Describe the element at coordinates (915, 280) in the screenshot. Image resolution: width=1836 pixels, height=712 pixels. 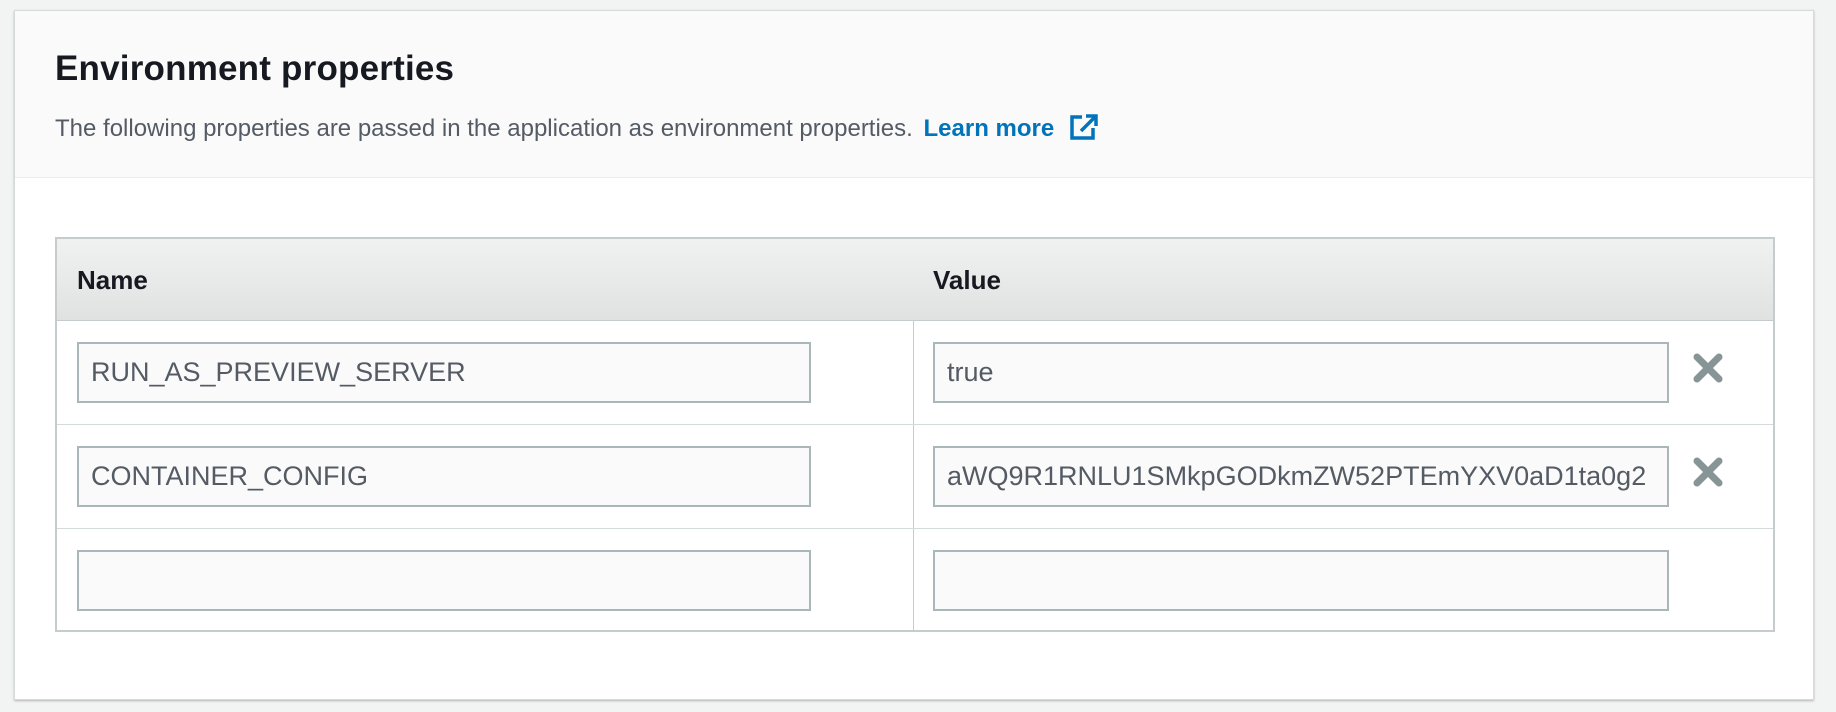
I see `table-header: Name Value` at that location.